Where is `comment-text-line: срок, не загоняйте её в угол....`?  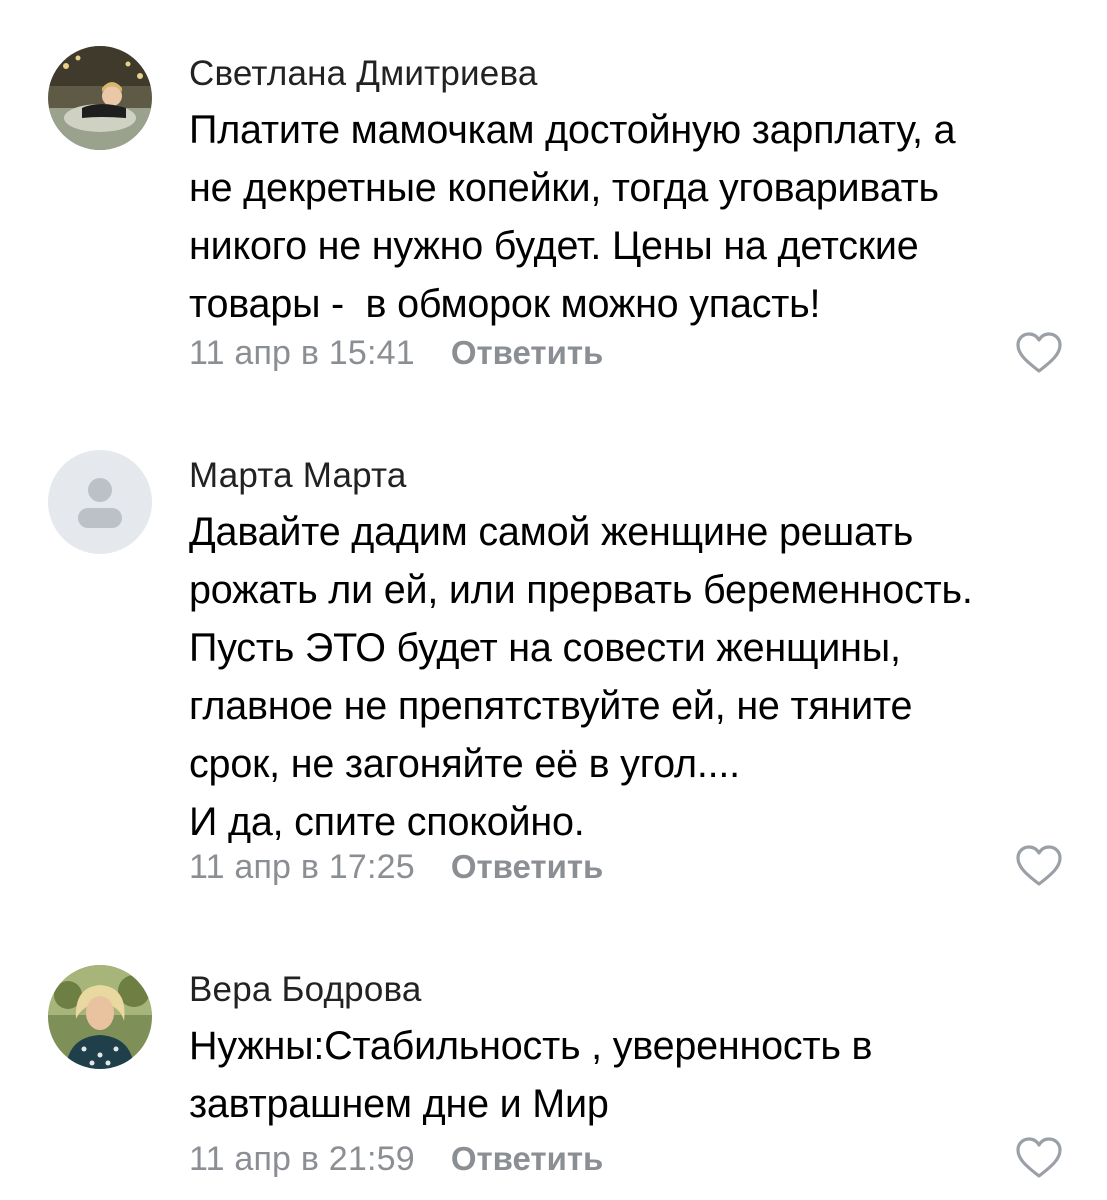 comment-text-line: срок, не загоняйте её в угол.... is located at coordinates (464, 764).